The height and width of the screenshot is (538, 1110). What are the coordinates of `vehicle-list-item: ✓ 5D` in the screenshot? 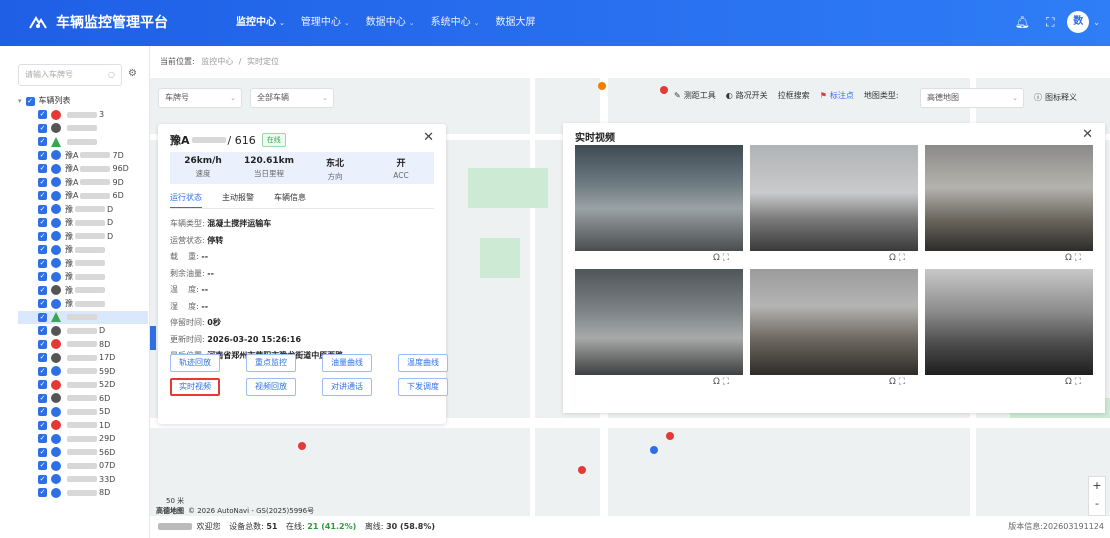 It's located at (83, 412).